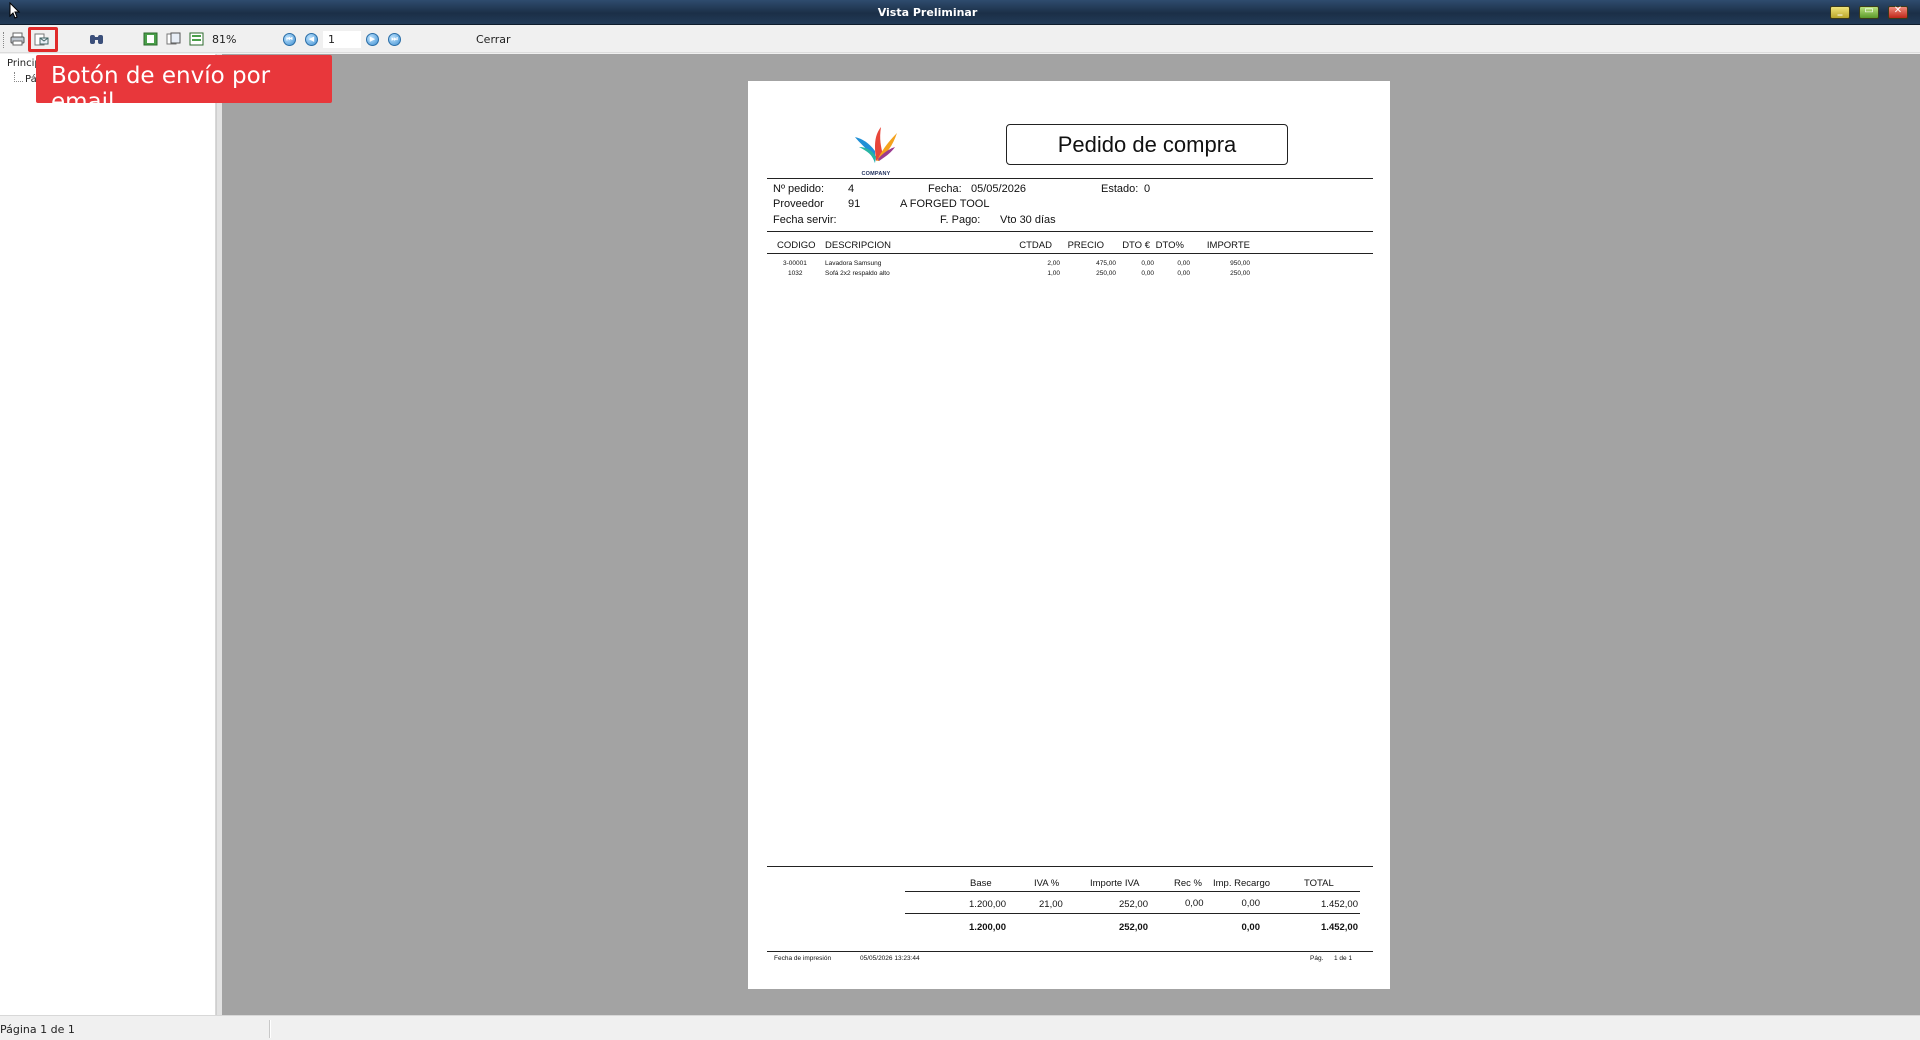 The image size is (1920, 1040). What do you see at coordinates (1339, 904) in the screenshot?
I see `totals-total: 1.452,00` at bounding box center [1339, 904].